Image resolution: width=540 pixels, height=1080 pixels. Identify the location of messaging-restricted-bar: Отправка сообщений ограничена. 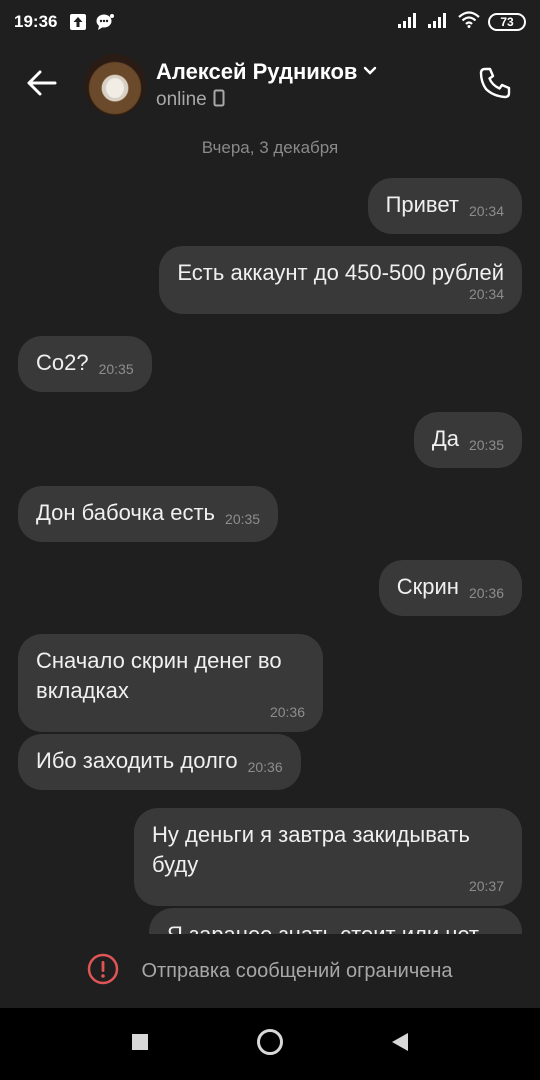
(270, 971).